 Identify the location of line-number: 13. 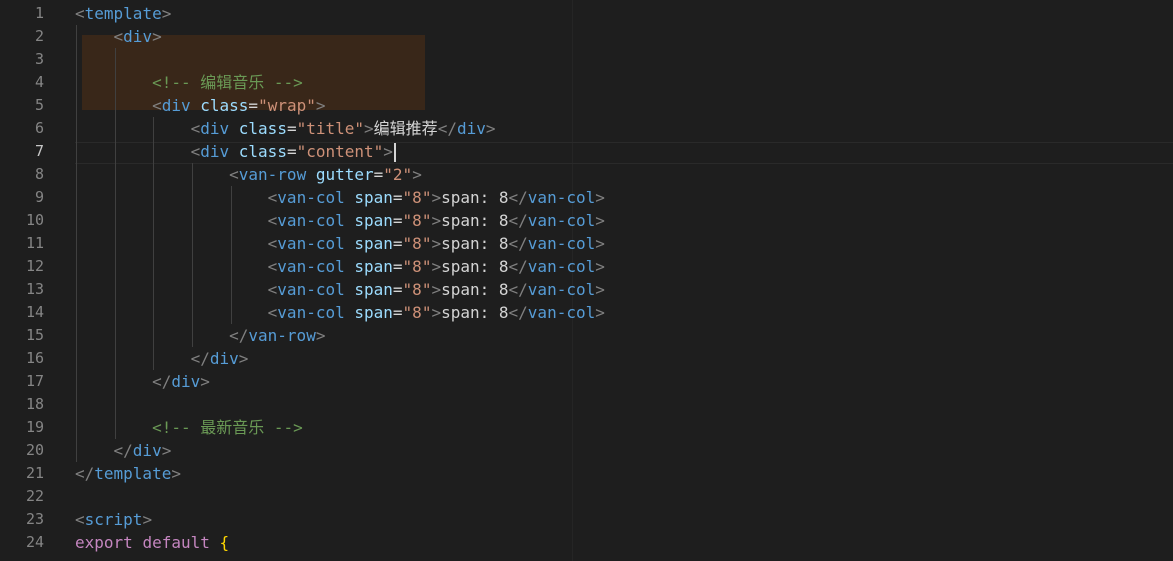
(34, 289).